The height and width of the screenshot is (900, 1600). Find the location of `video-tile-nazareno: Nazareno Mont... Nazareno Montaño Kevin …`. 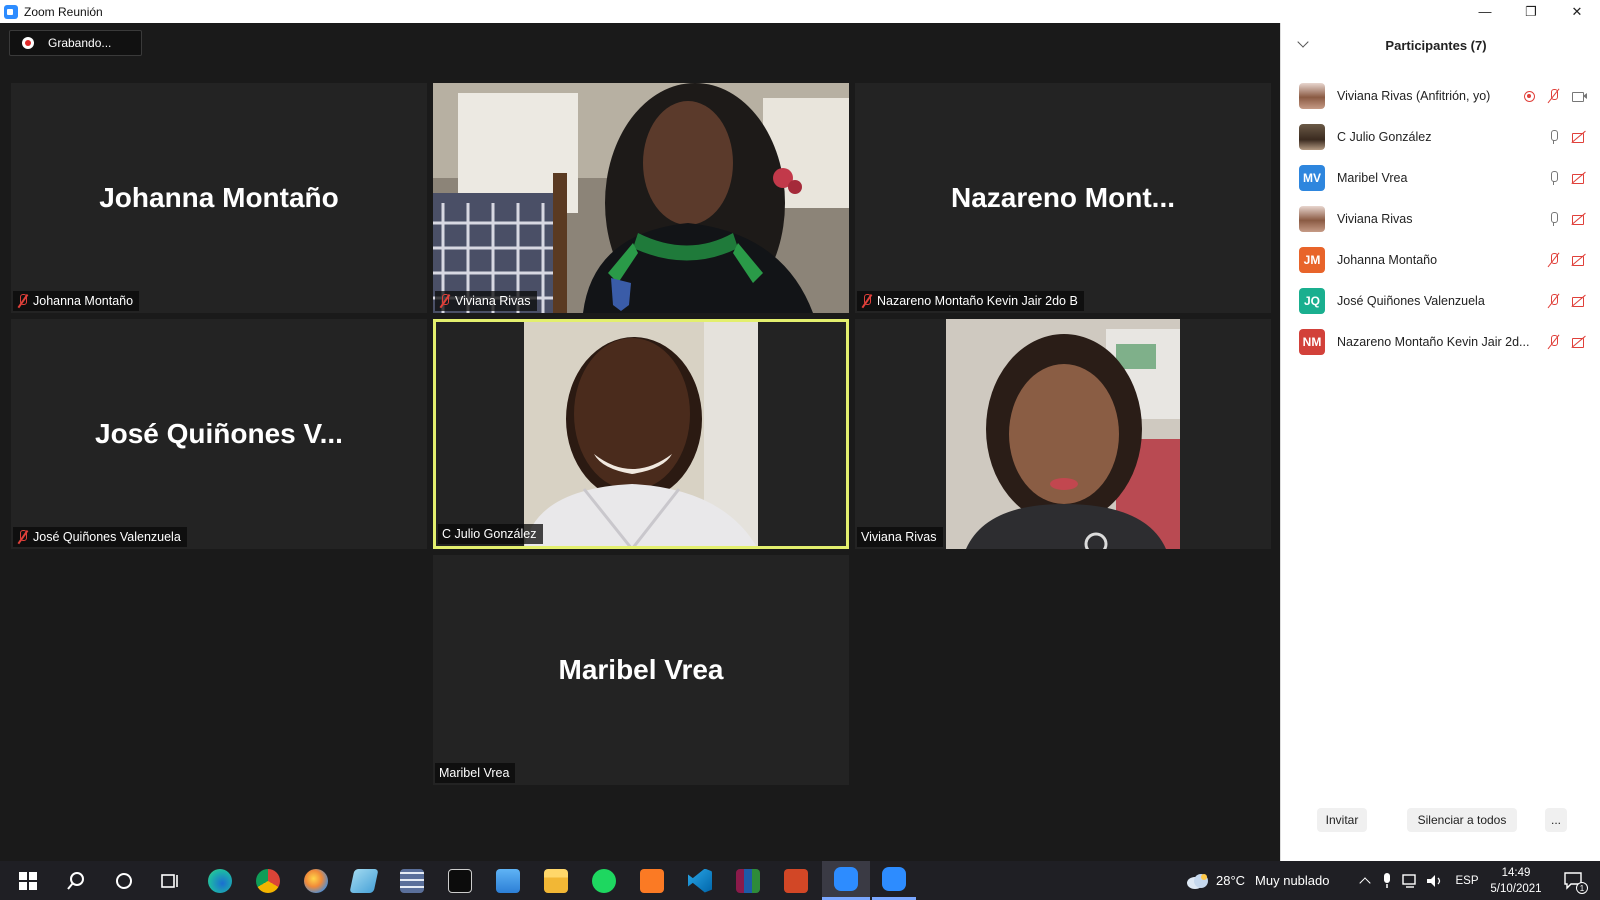

video-tile-nazareno: Nazareno Mont... Nazareno Montaño Kevin … is located at coordinates (1063, 198).